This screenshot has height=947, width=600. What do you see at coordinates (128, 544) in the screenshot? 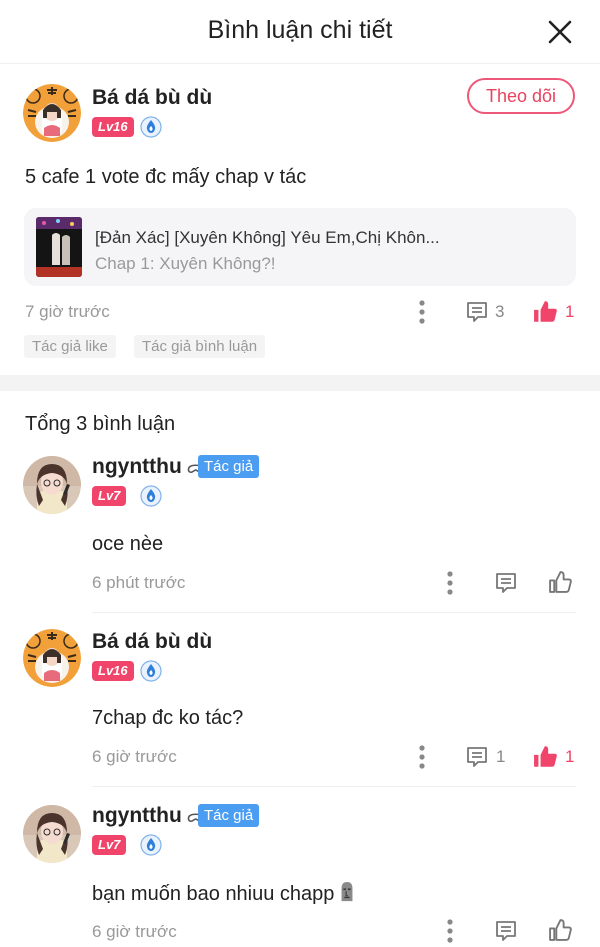
I see `comment-text: oce nèe` at bounding box center [128, 544].